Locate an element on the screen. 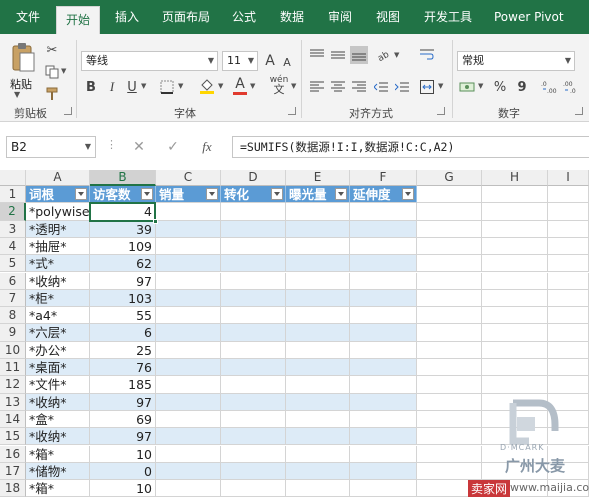  column-header-a: A is located at coordinates (58, 178).